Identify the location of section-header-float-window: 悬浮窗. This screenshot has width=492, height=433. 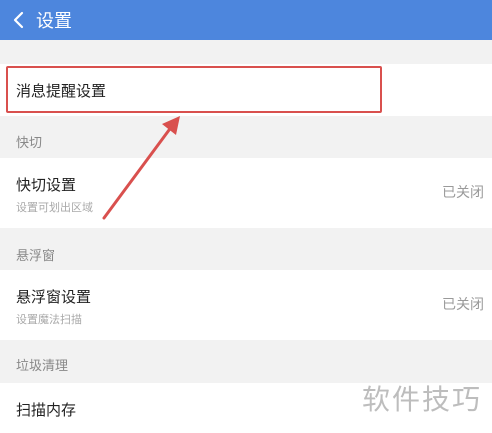
(36, 256).